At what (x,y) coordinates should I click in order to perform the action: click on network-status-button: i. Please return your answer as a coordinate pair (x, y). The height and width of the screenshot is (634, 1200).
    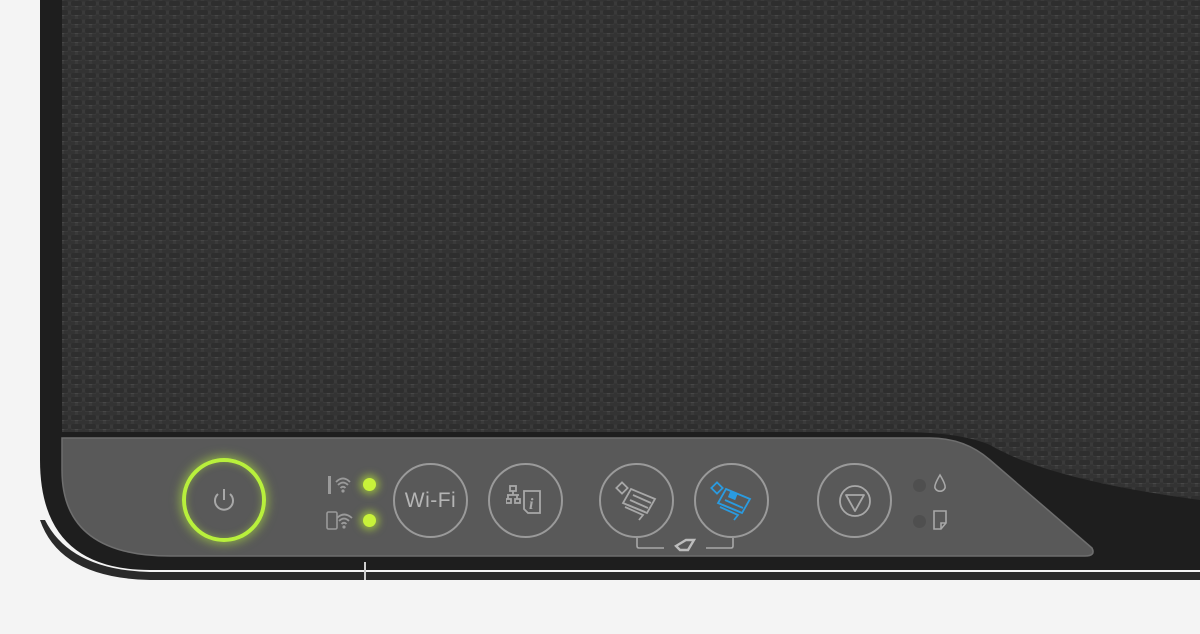
    Looking at the image, I should click on (525, 500).